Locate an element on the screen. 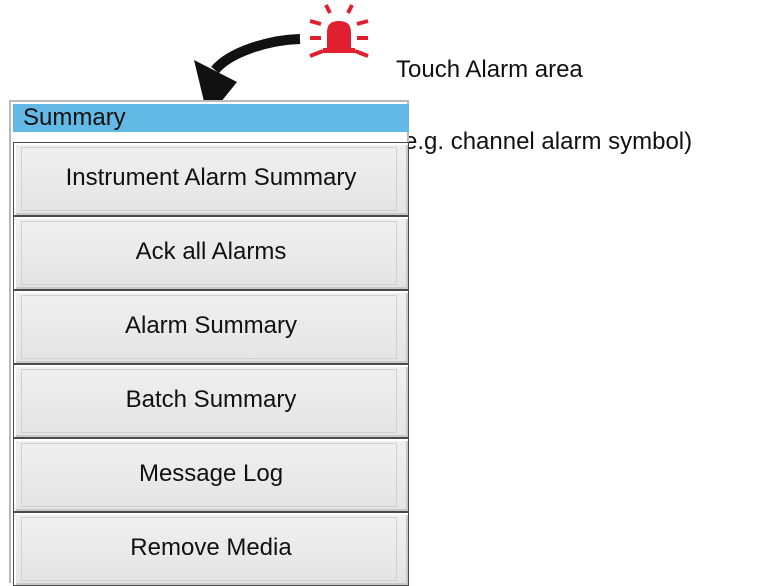  button-label: Message Log is located at coordinates (211, 473).